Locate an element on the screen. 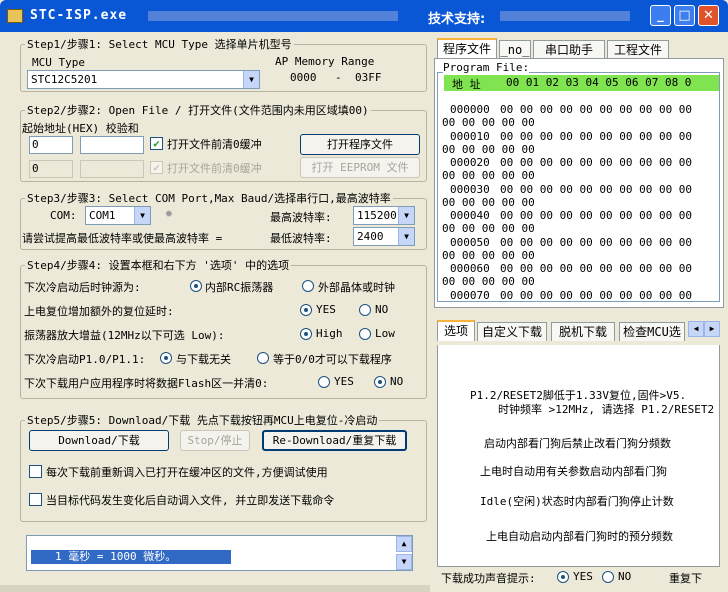 The width and height of the screenshot is (728, 592). redownload-button: Re-Download/重复下载 is located at coordinates (334, 440).